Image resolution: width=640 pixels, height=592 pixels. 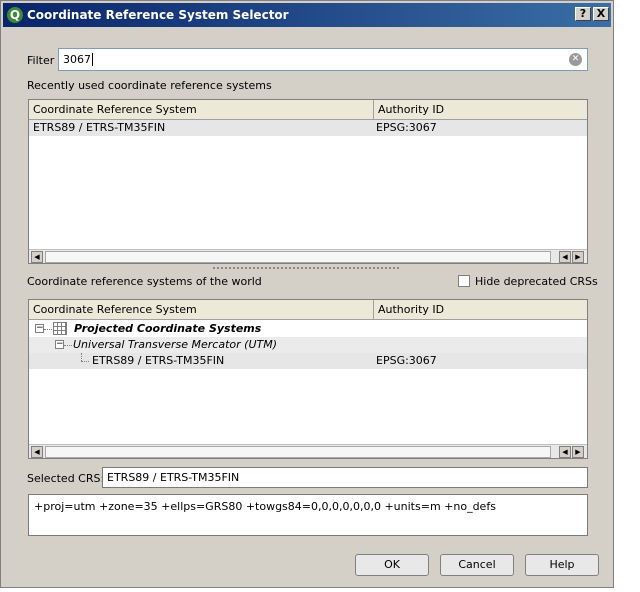 I want to click on table-row: ETRS89 / ETRS-TM35FIN EPSG:3067, so click(x=308, y=128).